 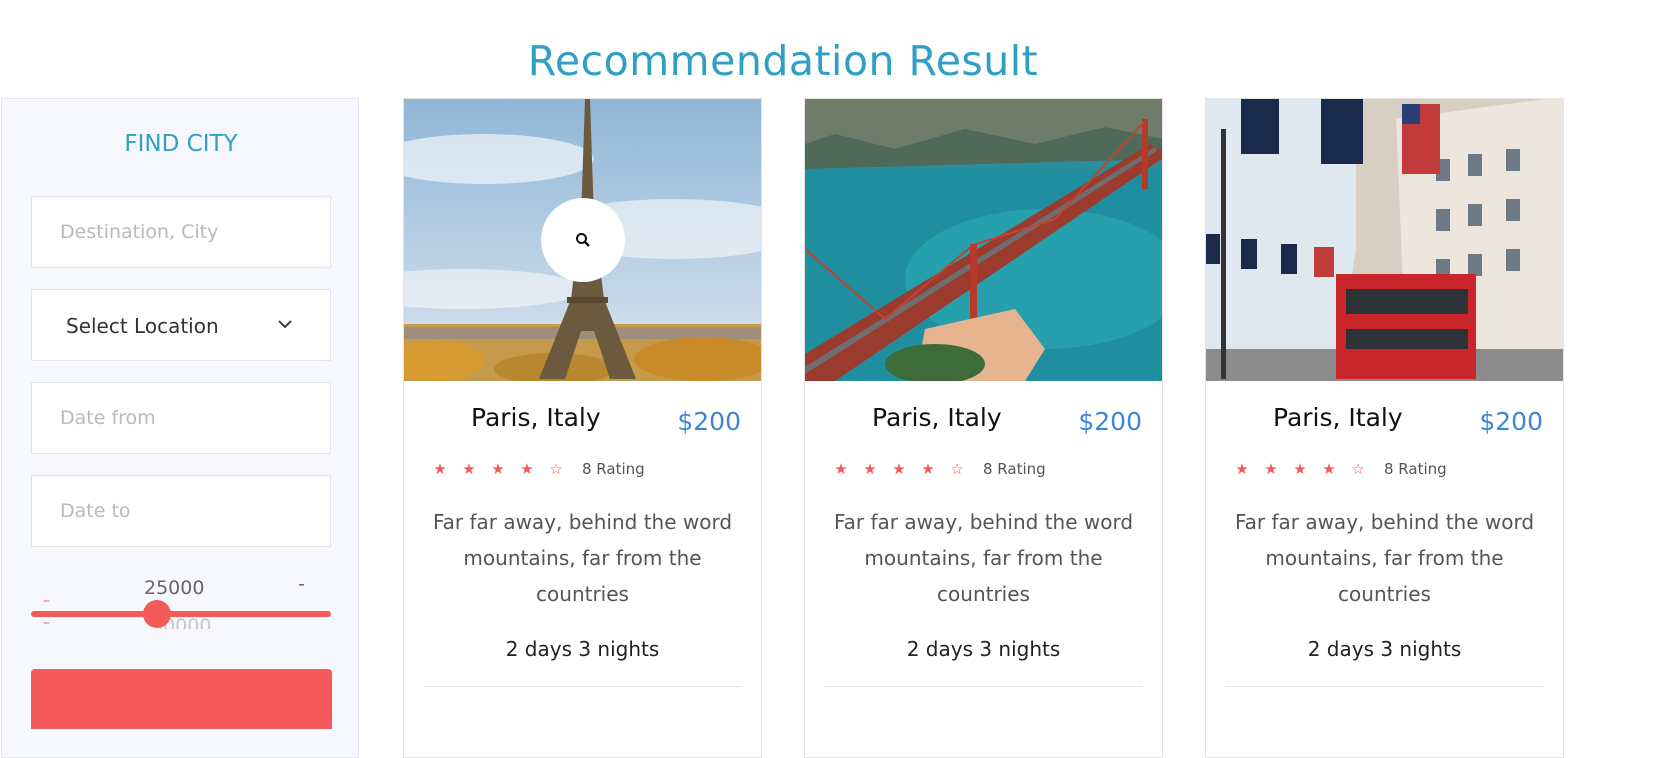 I want to click on zoom-button, so click(x=583, y=240).